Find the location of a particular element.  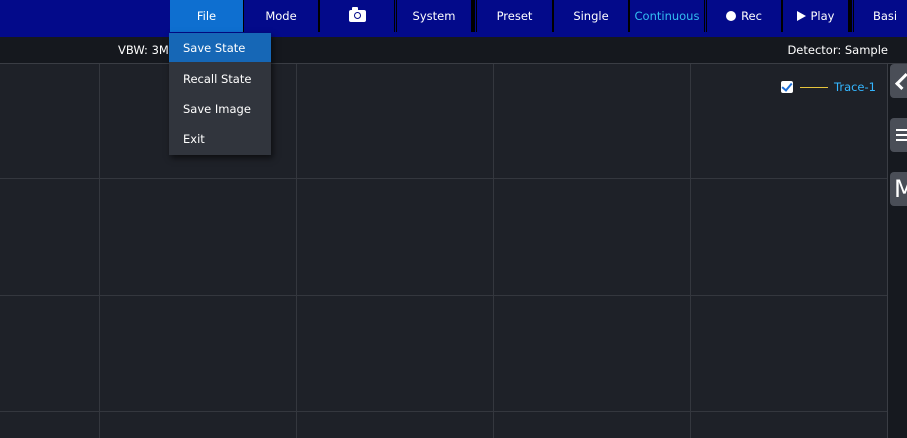

single-button: Single is located at coordinates (591, 16).